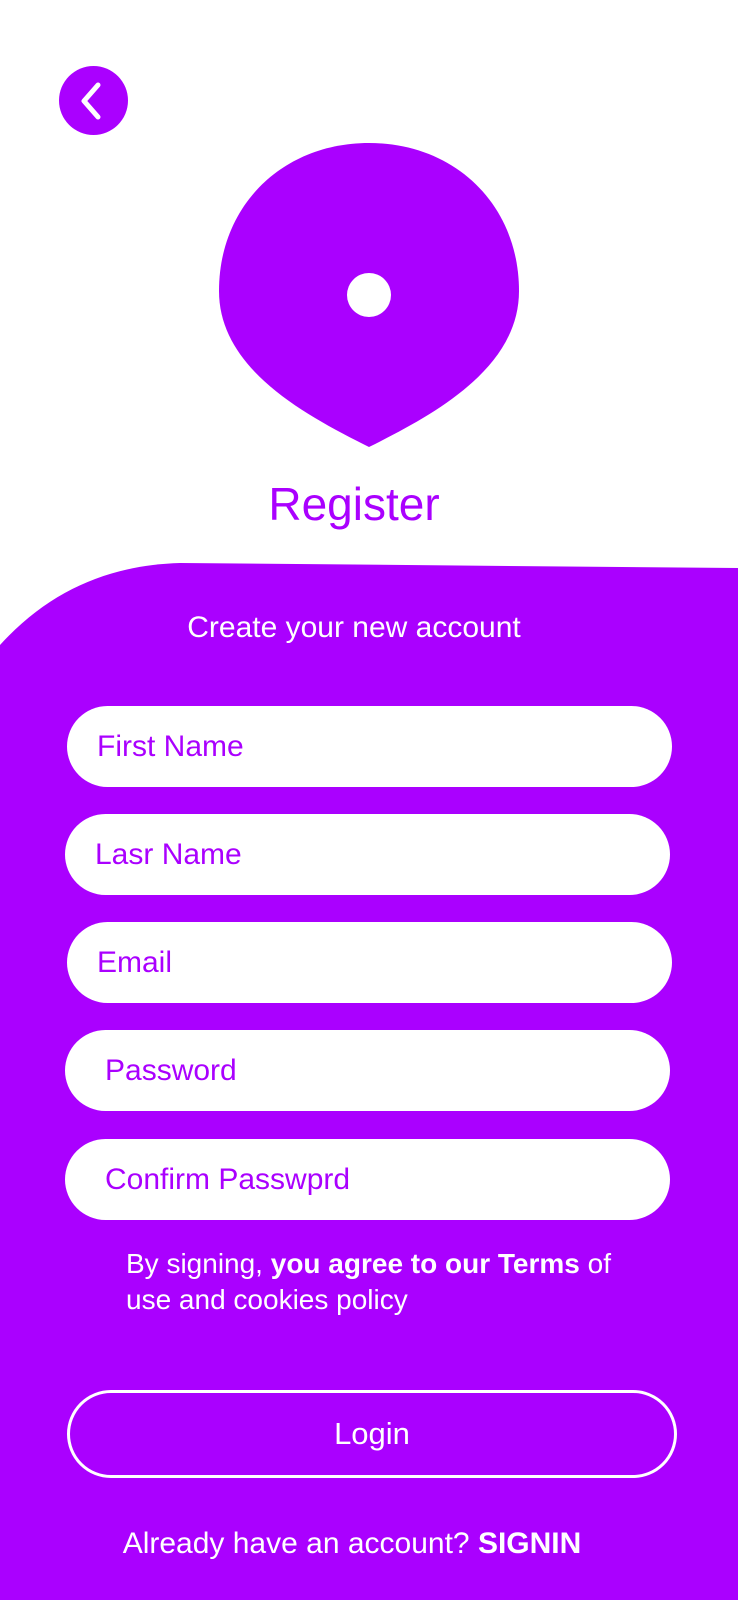  Describe the element at coordinates (198, 1263) in the screenshot. I see `terms-prefix: By signing,` at that location.